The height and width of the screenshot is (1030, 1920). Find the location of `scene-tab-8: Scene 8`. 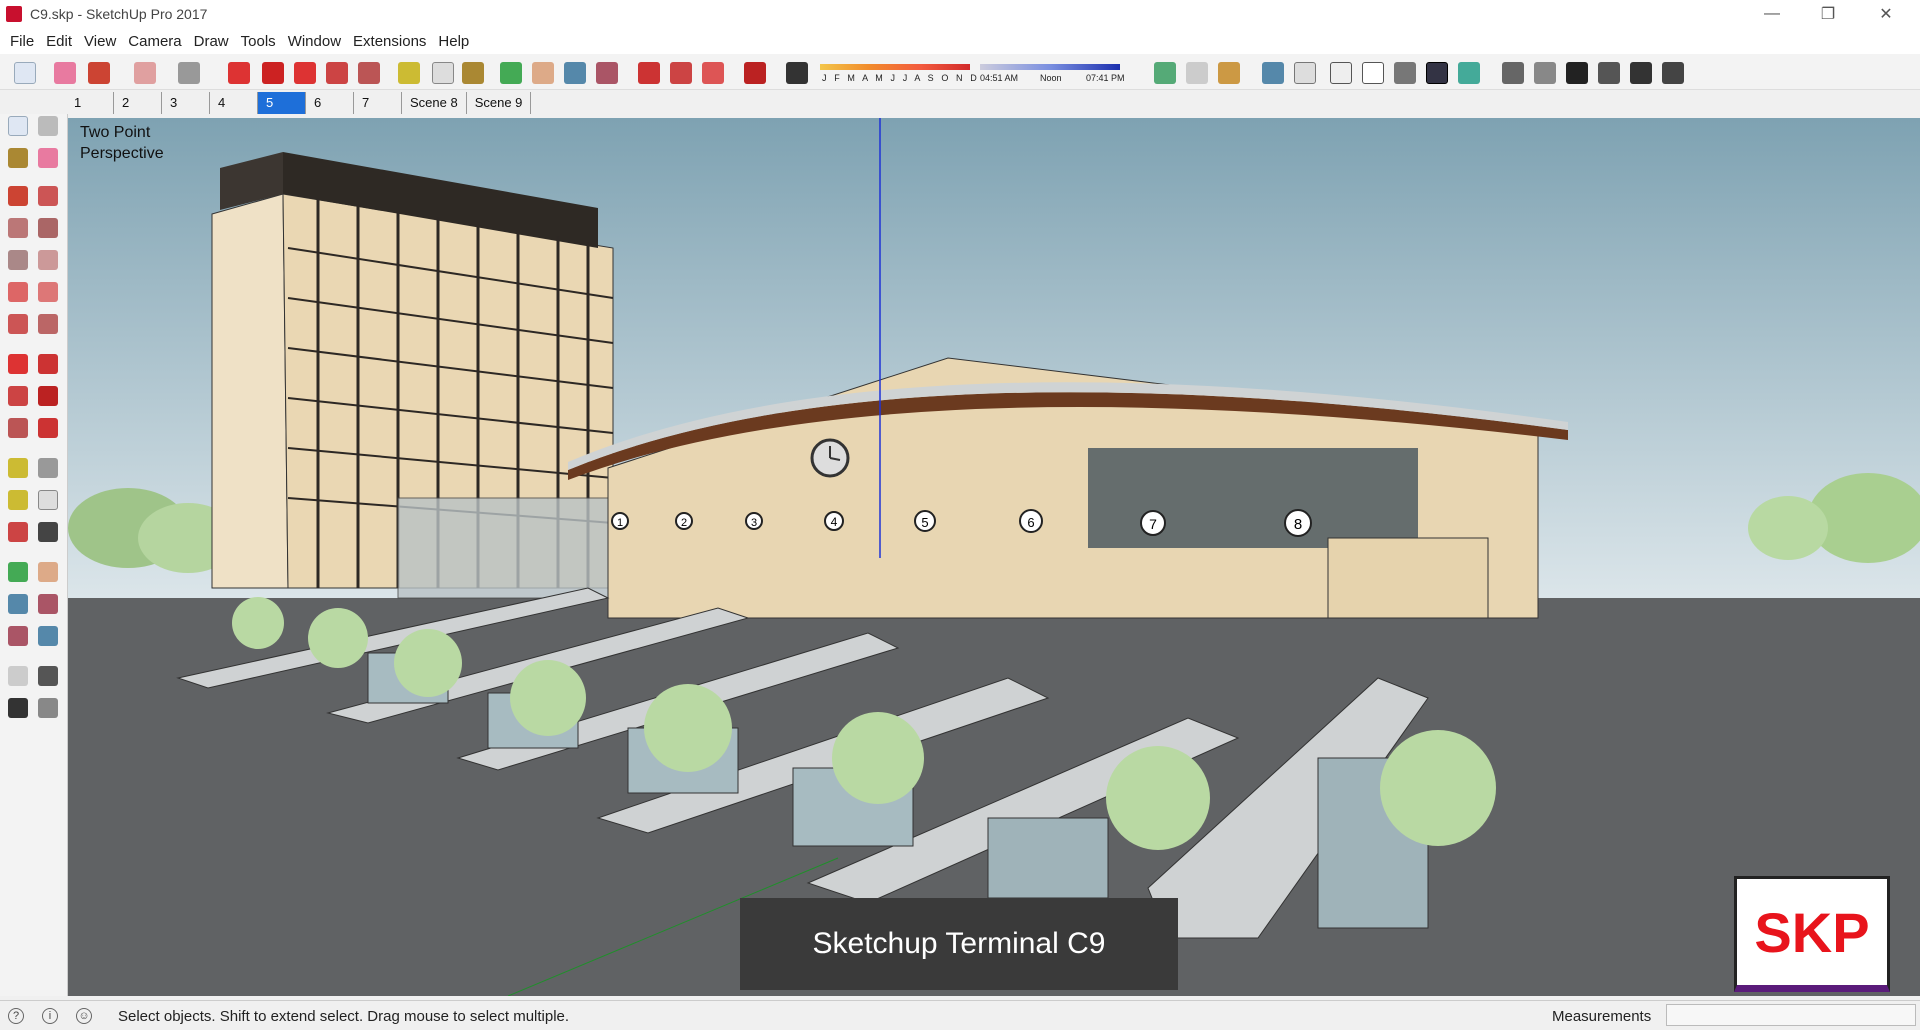

scene-tab-8: Scene 8 is located at coordinates (434, 103).